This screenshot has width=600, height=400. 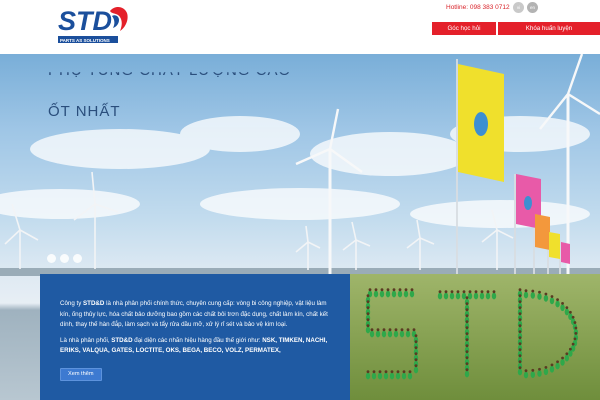 What do you see at coordinates (464, 28) in the screenshot?
I see `nav-learning-corner: Góc học hỏi` at bounding box center [464, 28].